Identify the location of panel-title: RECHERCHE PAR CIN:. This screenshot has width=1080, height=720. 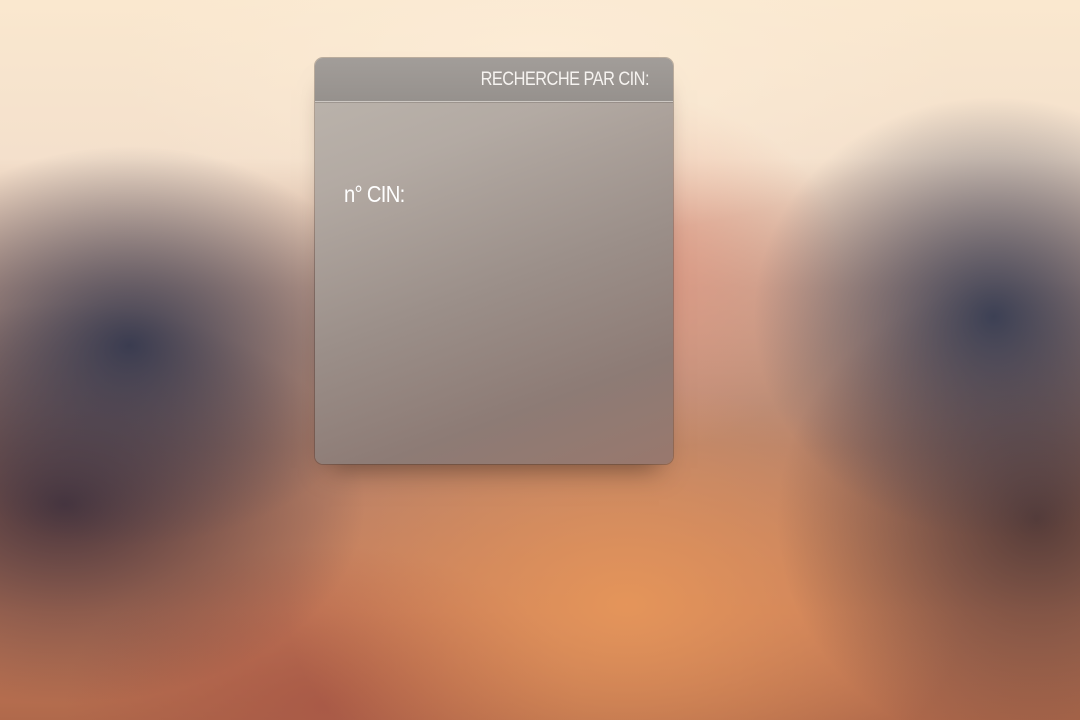
(565, 79).